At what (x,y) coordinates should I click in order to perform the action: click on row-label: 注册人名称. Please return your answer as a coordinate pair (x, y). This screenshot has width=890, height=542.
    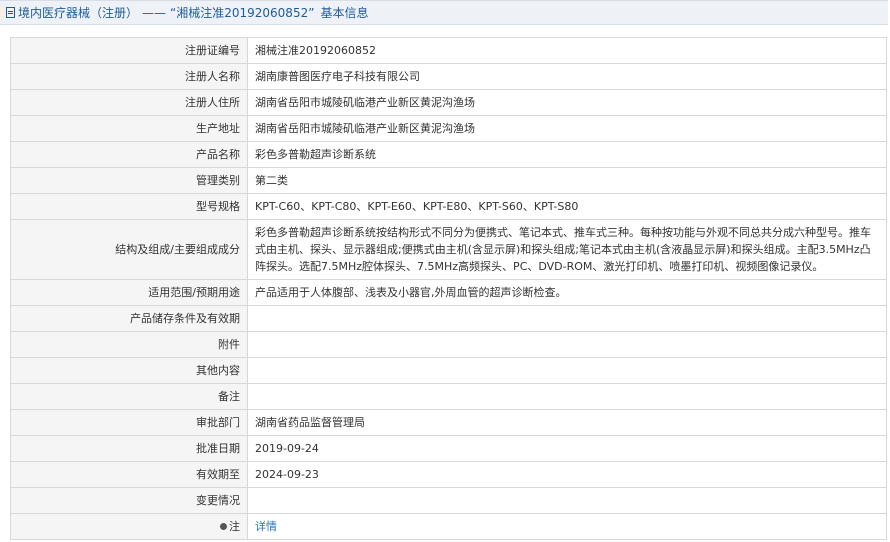
    Looking at the image, I should click on (129, 76).